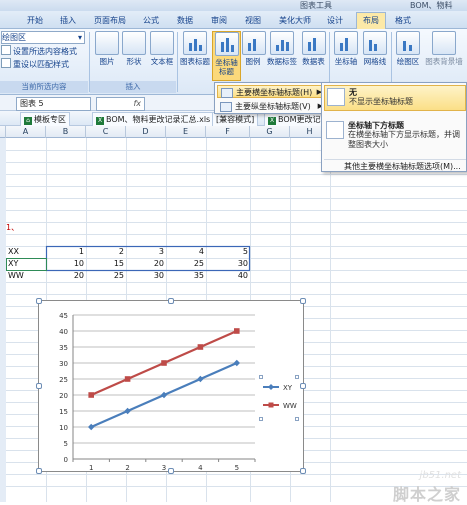  Describe the element at coordinates (185, 276) in the screenshot. I see `cell-ww-4: 35` at that location.